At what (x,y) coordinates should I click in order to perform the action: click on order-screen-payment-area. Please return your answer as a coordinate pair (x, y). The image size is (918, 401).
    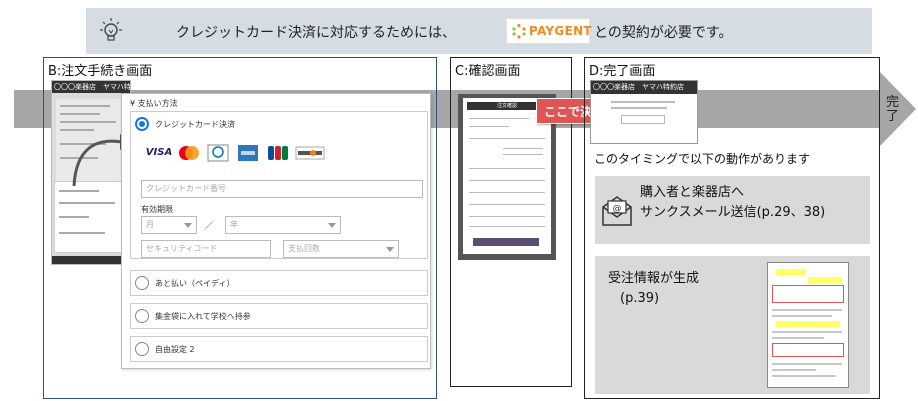
    Looking at the image, I should click on (91, 217).